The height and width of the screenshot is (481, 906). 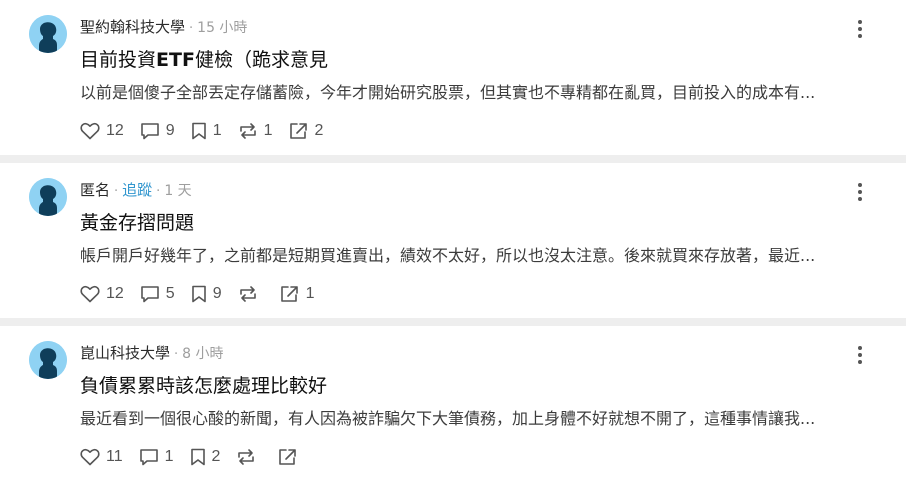 What do you see at coordinates (95, 190) in the screenshot?
I see `author-name: 匿名` at bounding box center [95, 190].